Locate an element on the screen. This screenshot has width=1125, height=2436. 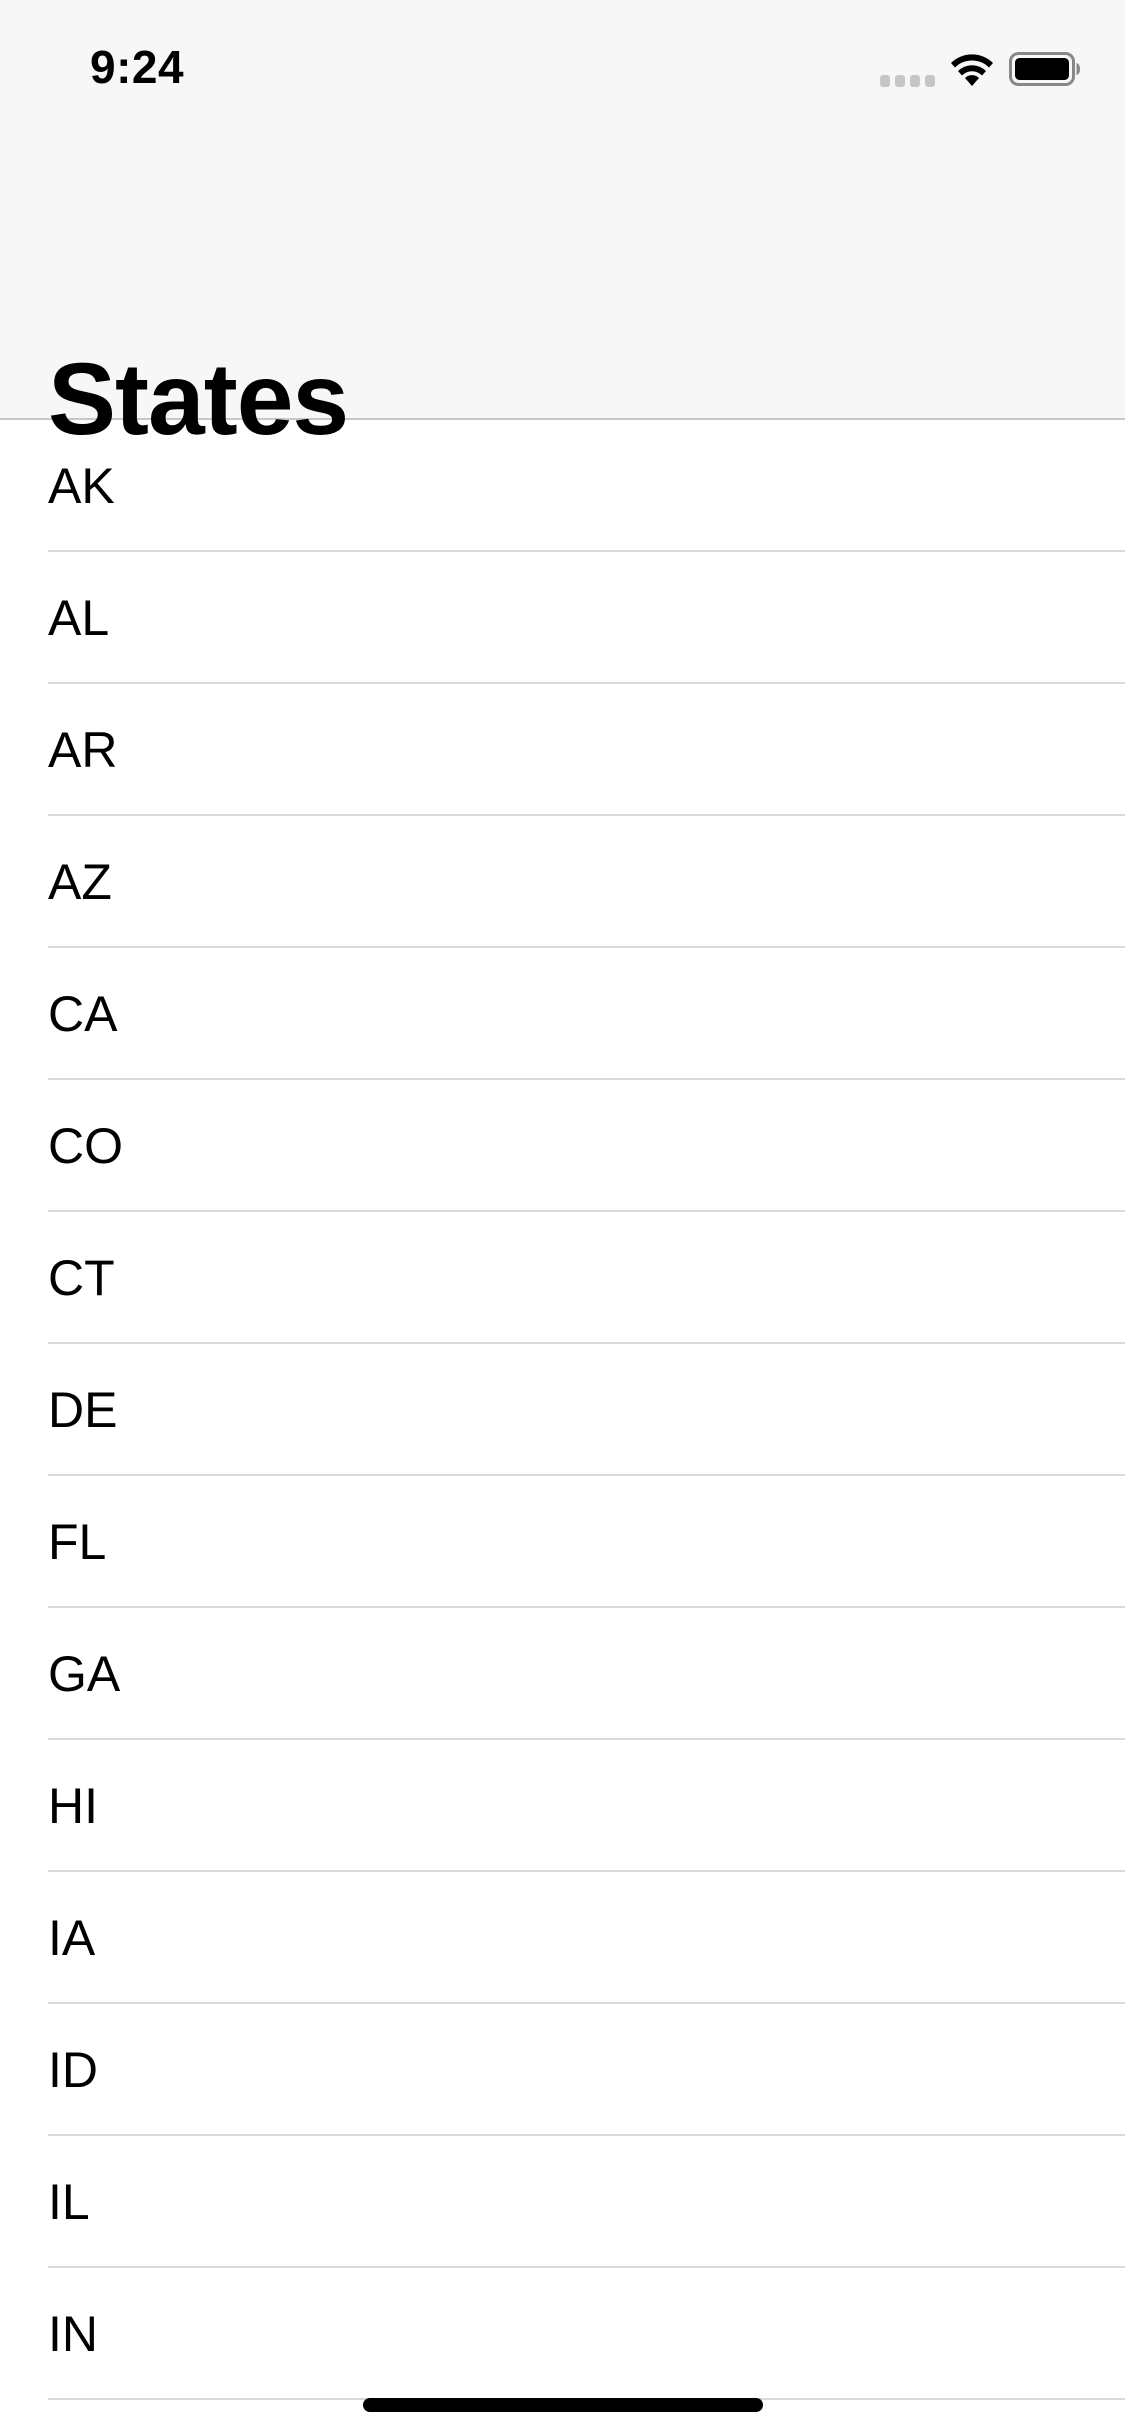
list-item-label: AR is located at coordinates (83, 750).